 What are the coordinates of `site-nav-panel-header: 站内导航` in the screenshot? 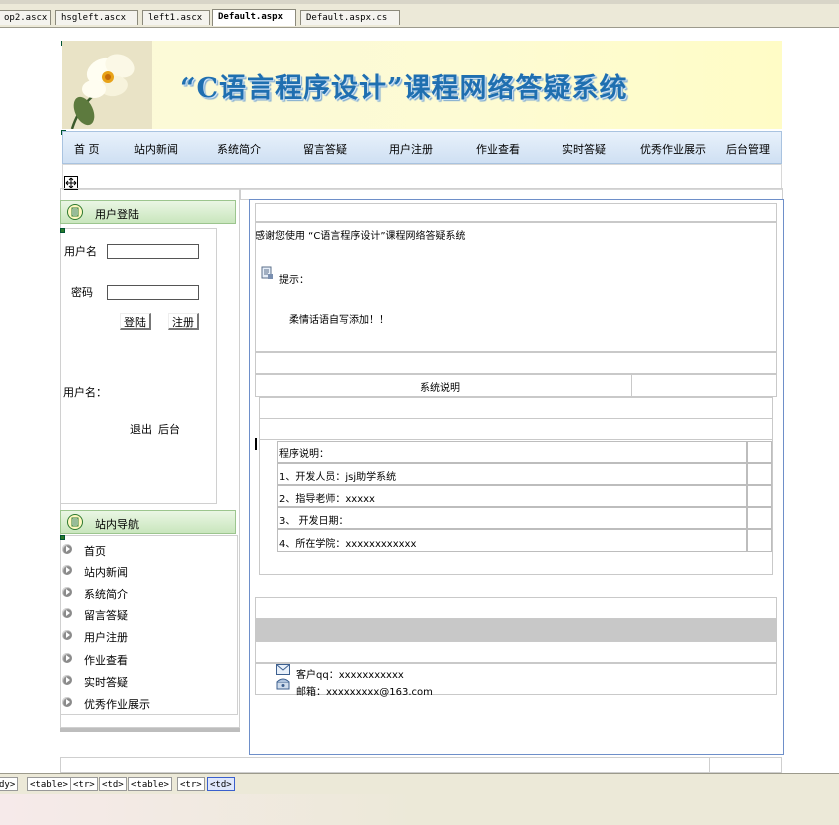 It's located at (148, 522).